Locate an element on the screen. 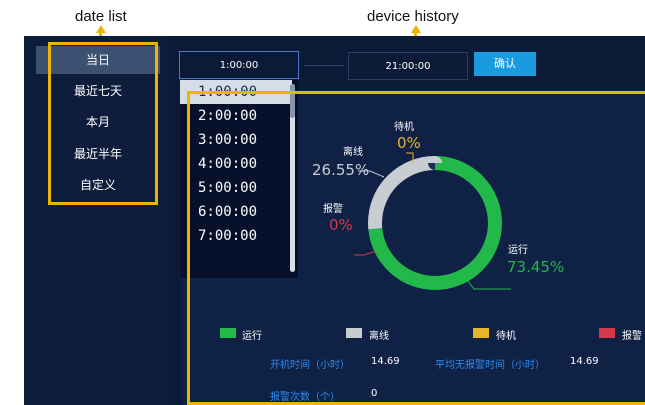 The height and width of the screenshot is (405, 645). end-time-input: 21:00:00 is located at coordinates (408, 66).